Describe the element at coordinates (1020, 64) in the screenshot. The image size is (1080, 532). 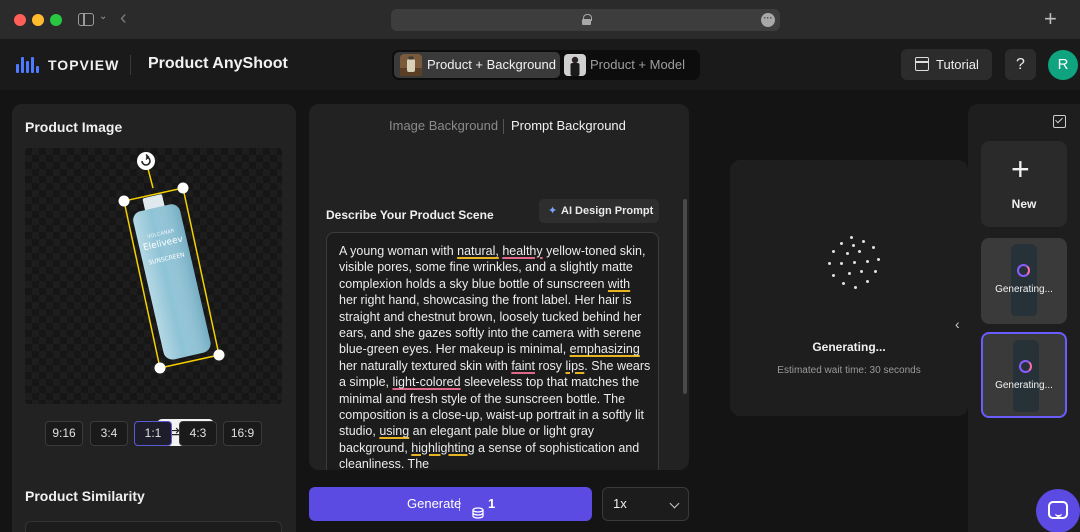
I see `help-button: ?` at that location.